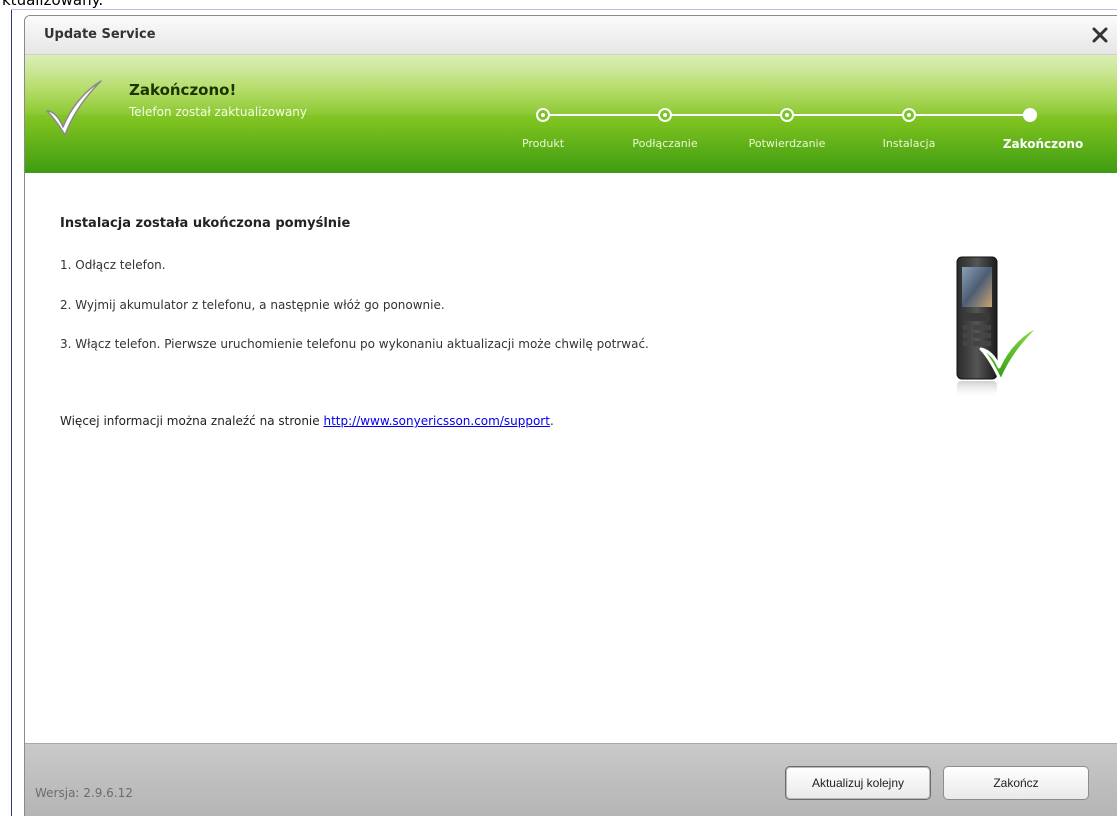 Image resolution: width=1117 pixels, height=816 pixels. Describe the element at coordinates (113, 265) in the screenshot. I see `instruction-item: 1. Odłącz telefon.` at that location.